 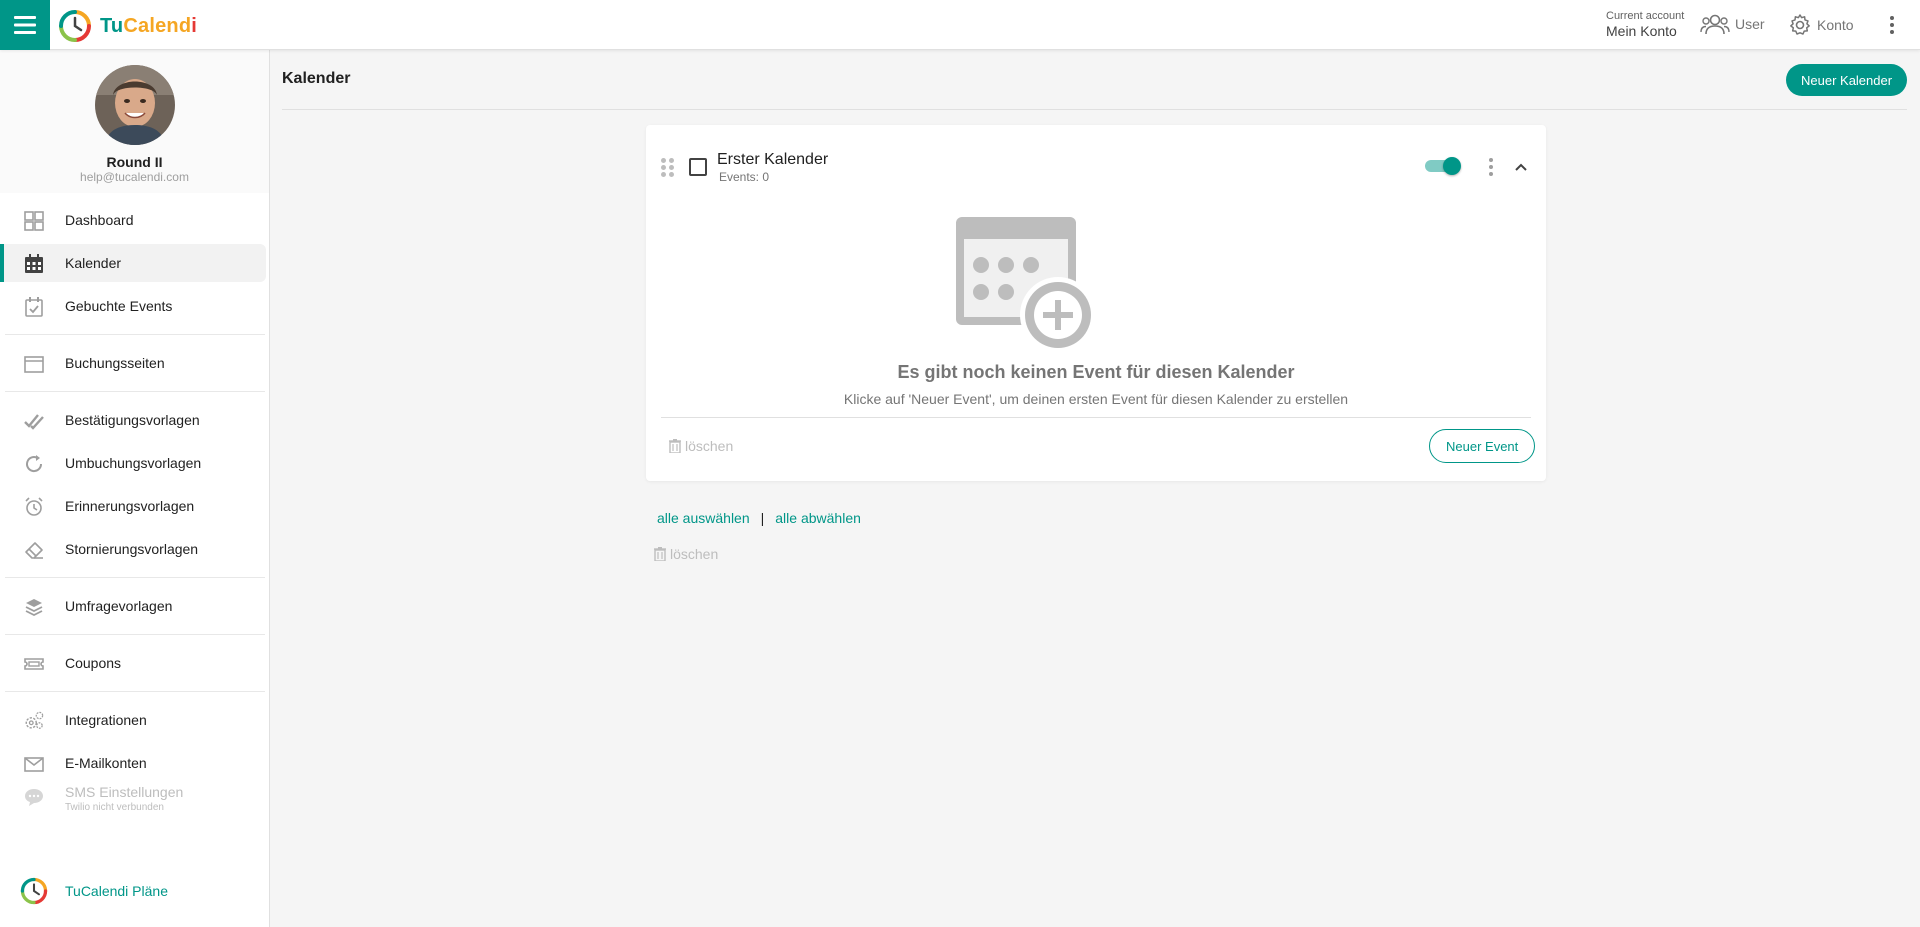 I want to click on app-name: TuCalendi, so click(x=149, y=25).